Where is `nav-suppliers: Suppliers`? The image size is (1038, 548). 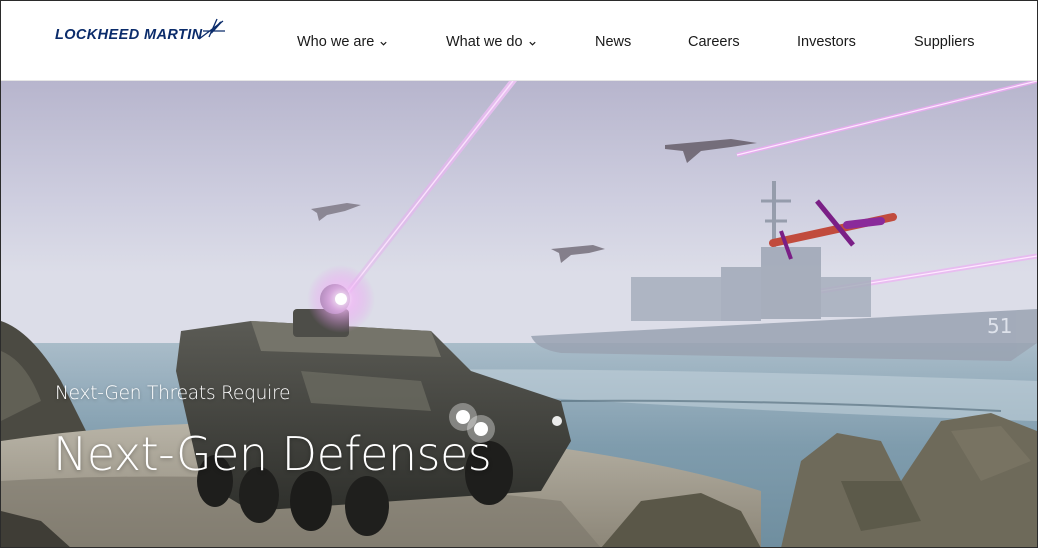 nav-suppliers: Suppliers is located at coordinates (944, 42).